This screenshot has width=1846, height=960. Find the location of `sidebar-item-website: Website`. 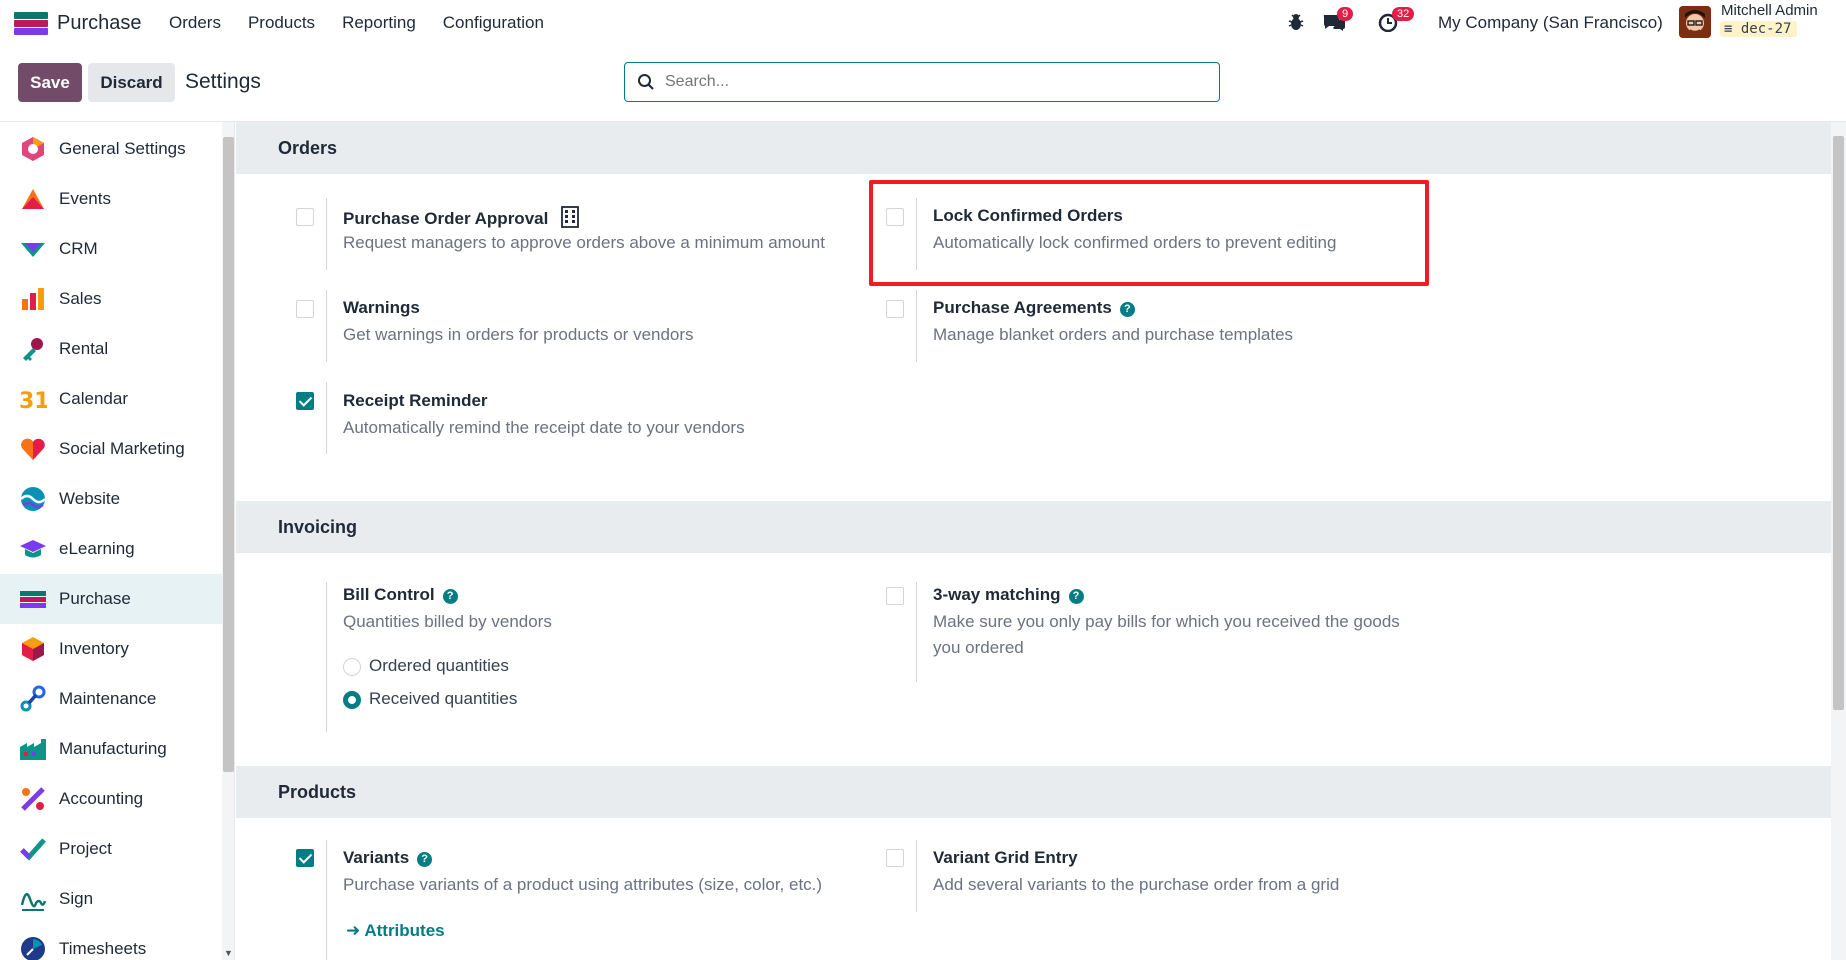

sidebar-item-website: Website is located at coordinates (111, 499).